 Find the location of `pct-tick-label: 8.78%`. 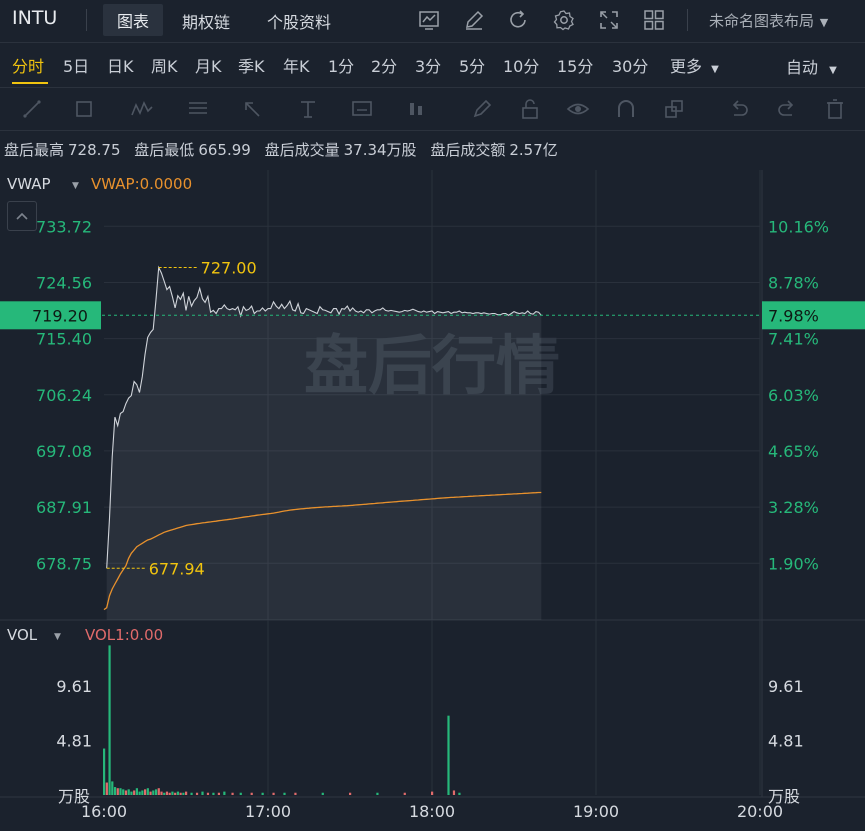

pct-tick-label: 8.78% is located at coordinates (793, 282).